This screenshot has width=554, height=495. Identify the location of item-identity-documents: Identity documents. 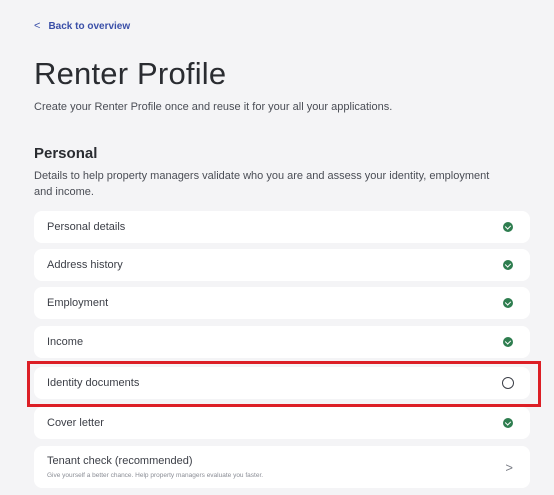
(282, 383).